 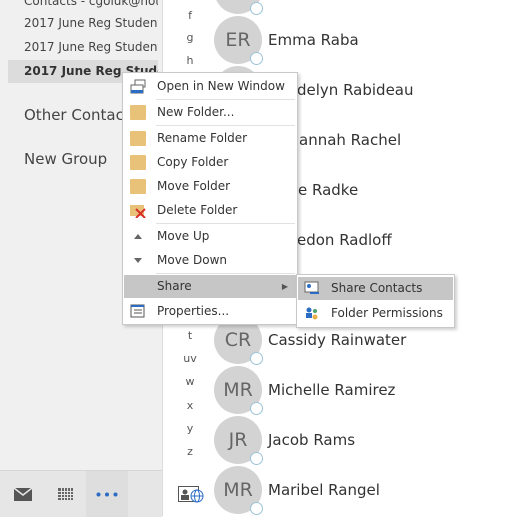 I want to click on menu-move-folder: Move Folder, so click(x=210, y=186).